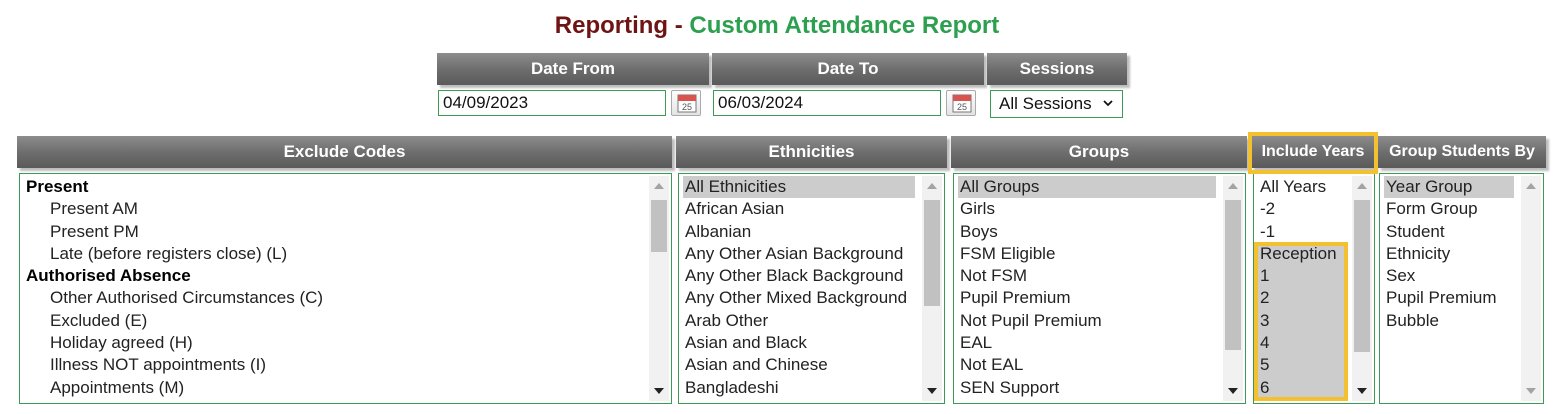 The image size is (1554, 414). Describe the element at coordinates (1301, 254) in the screenshot. I see `list-item: Reception` at that location.